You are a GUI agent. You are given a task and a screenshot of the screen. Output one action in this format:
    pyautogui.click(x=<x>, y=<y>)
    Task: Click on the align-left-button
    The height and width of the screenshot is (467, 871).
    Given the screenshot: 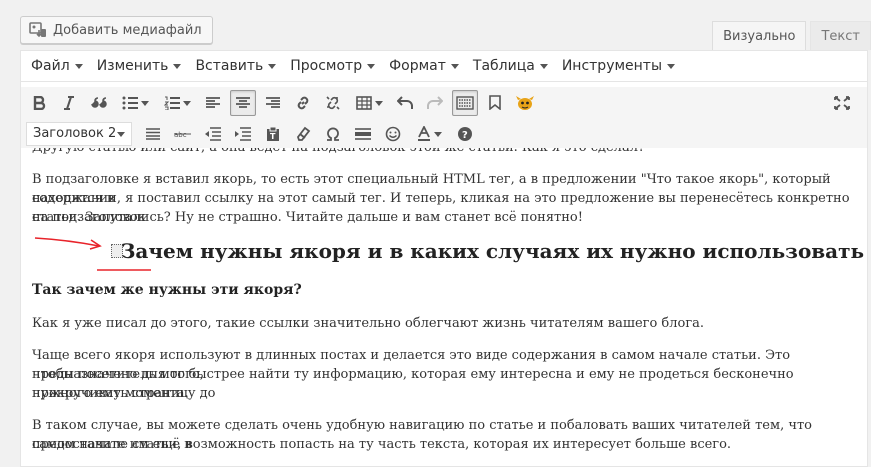 What is the action you would take?
    pyautogui.click(x=213, y=103)
    